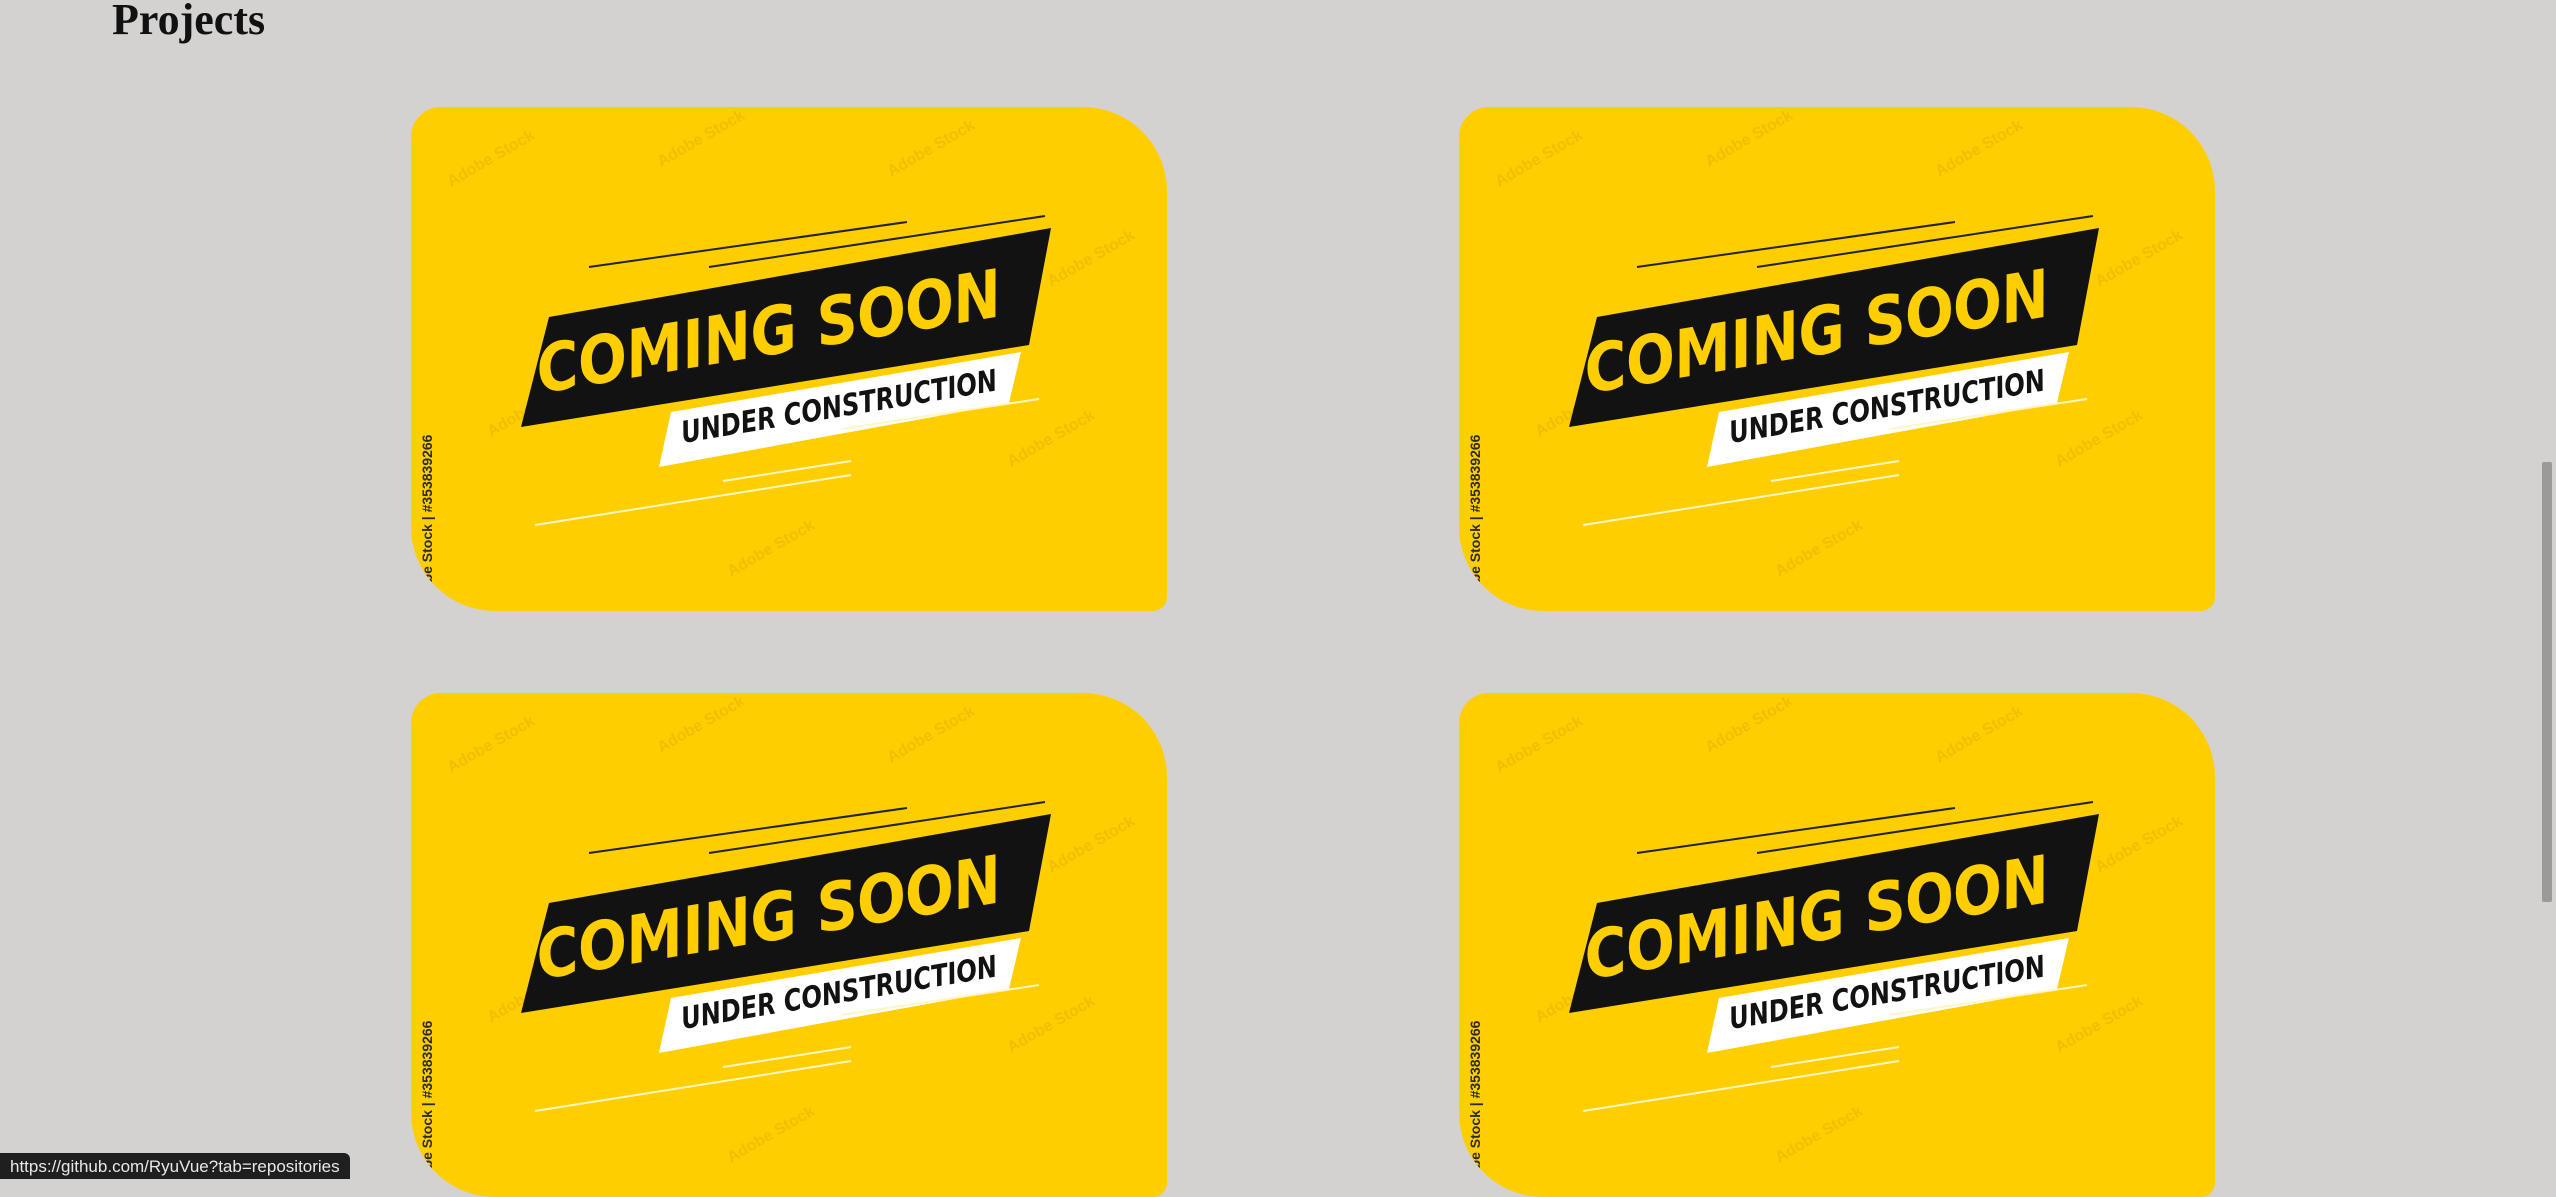 This screenshot has width=2556, height=1197. I want to click on page-title: Projects, so click(188, 23).